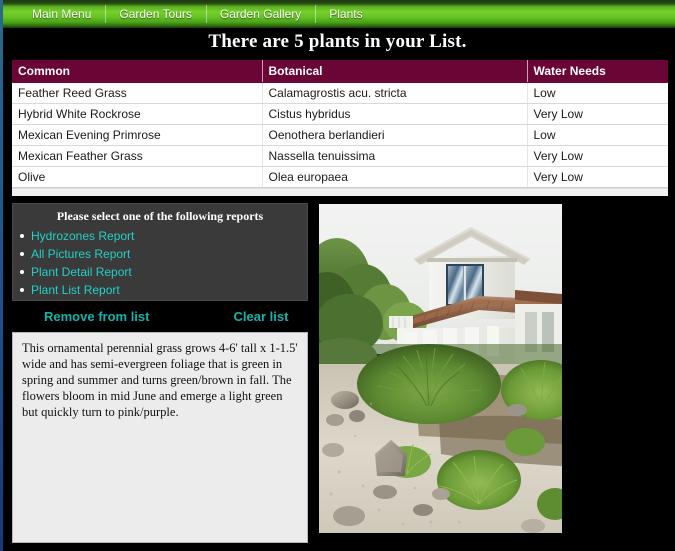 The image size is (675, 551). What do you see at coordinates (96, 316) in the screenshot?
I see `remove-from-list-button: Remove from list` at bounding box center [96, 316].